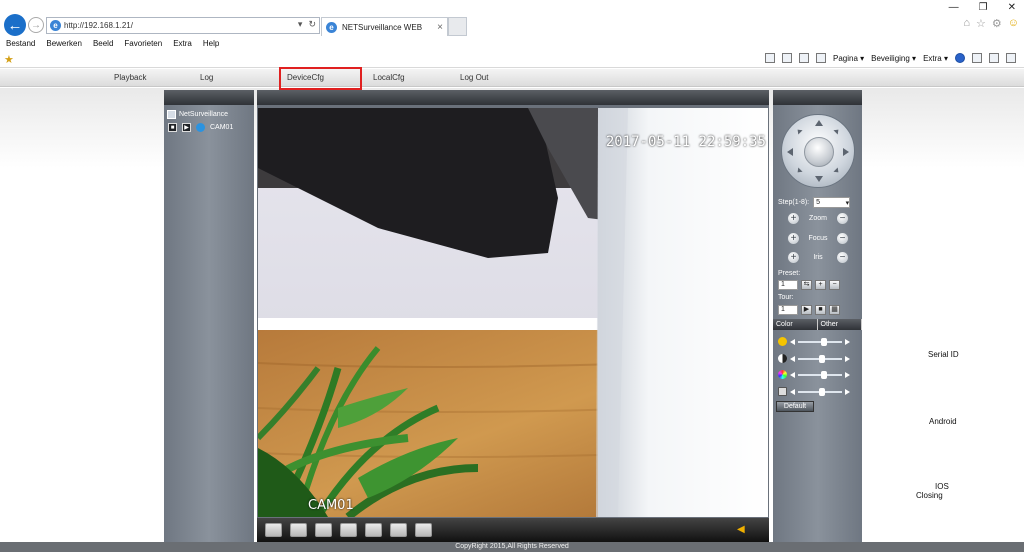 The width and height of the screenshot is (1024, 552). I want to click on cloud-settings-icon, so click(423, 530).